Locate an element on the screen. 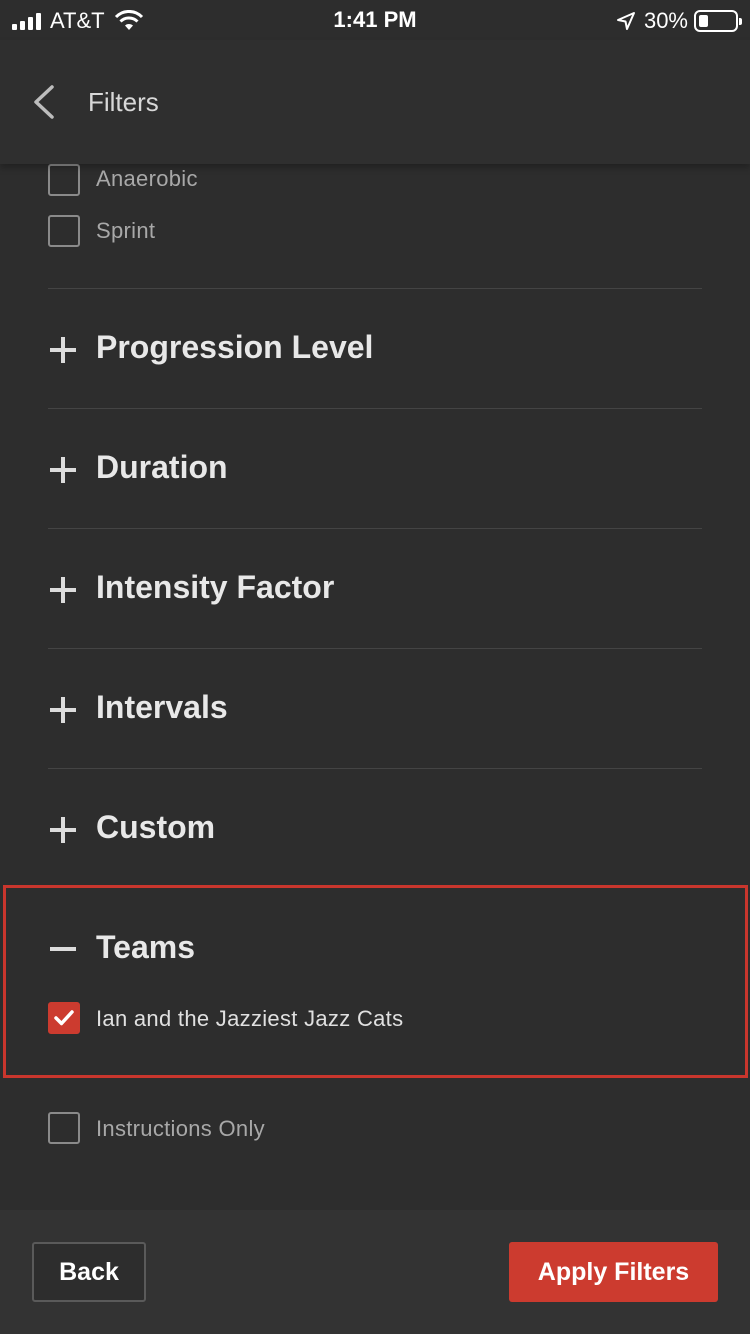 This screenshot has height=1334, width=750. section-title: Intensity Factor is located at coordinates (215, 587).